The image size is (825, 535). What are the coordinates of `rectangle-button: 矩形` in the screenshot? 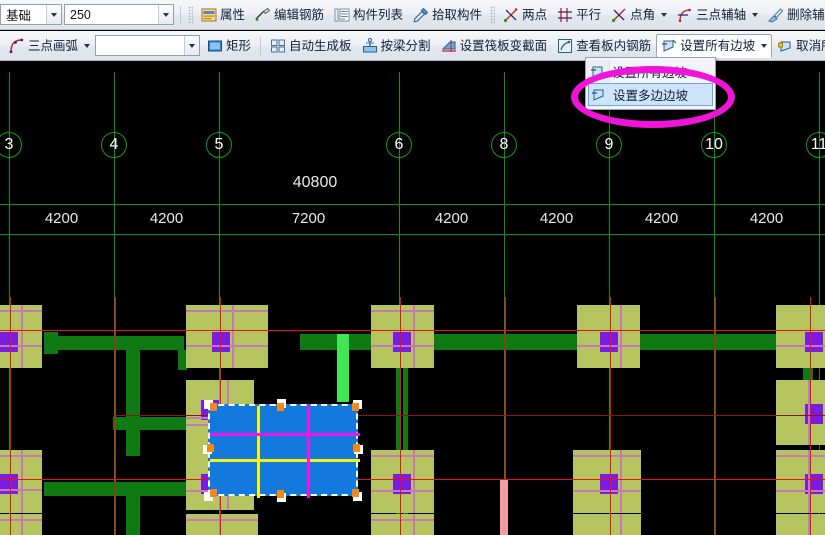 It's located at (229, 46).